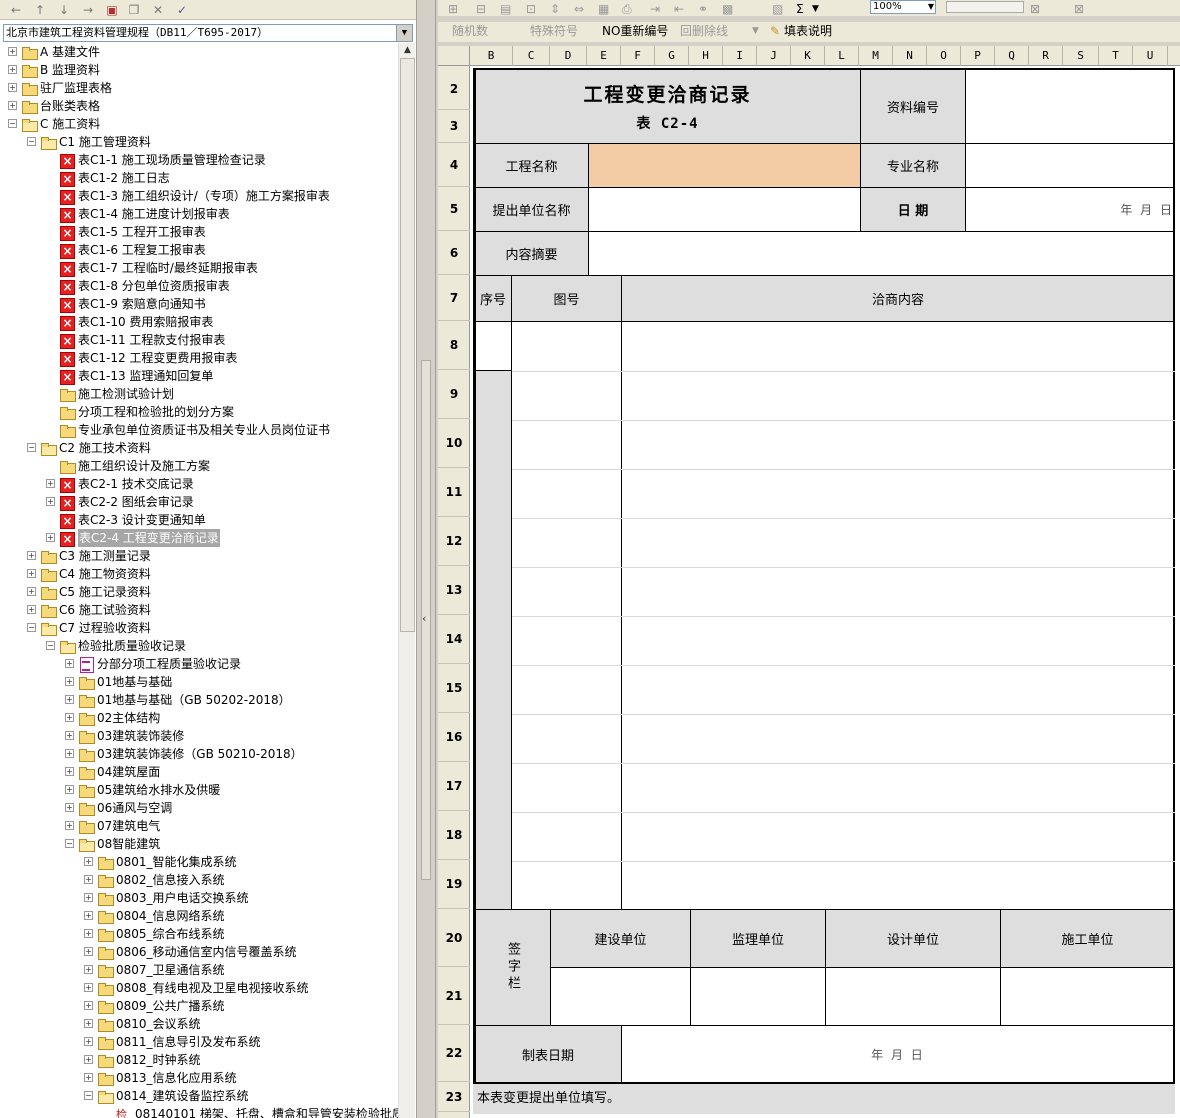 Image resolution: width=1180 pixels, height=1118 pixels. Describe the element at coordinates (199, 268) in the screenshot. I see `tree-item: 表C1-7 工程临时/最终延期报审表` at that location.